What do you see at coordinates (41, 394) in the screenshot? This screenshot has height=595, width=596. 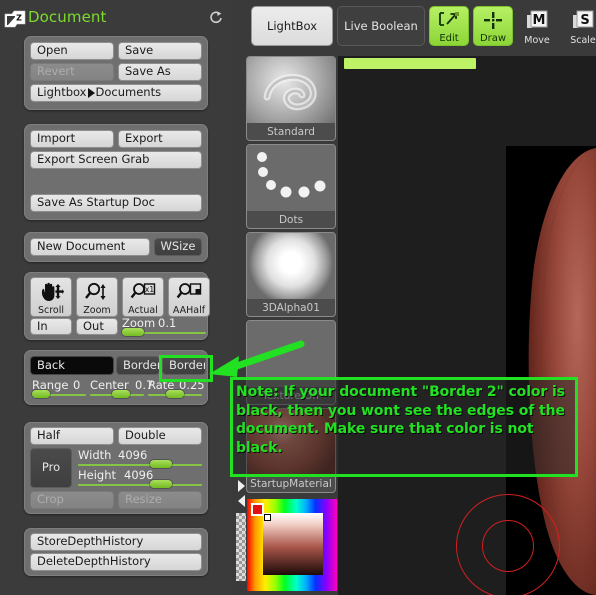 I see `range-slider-knob` at bounding box center [41, 394].